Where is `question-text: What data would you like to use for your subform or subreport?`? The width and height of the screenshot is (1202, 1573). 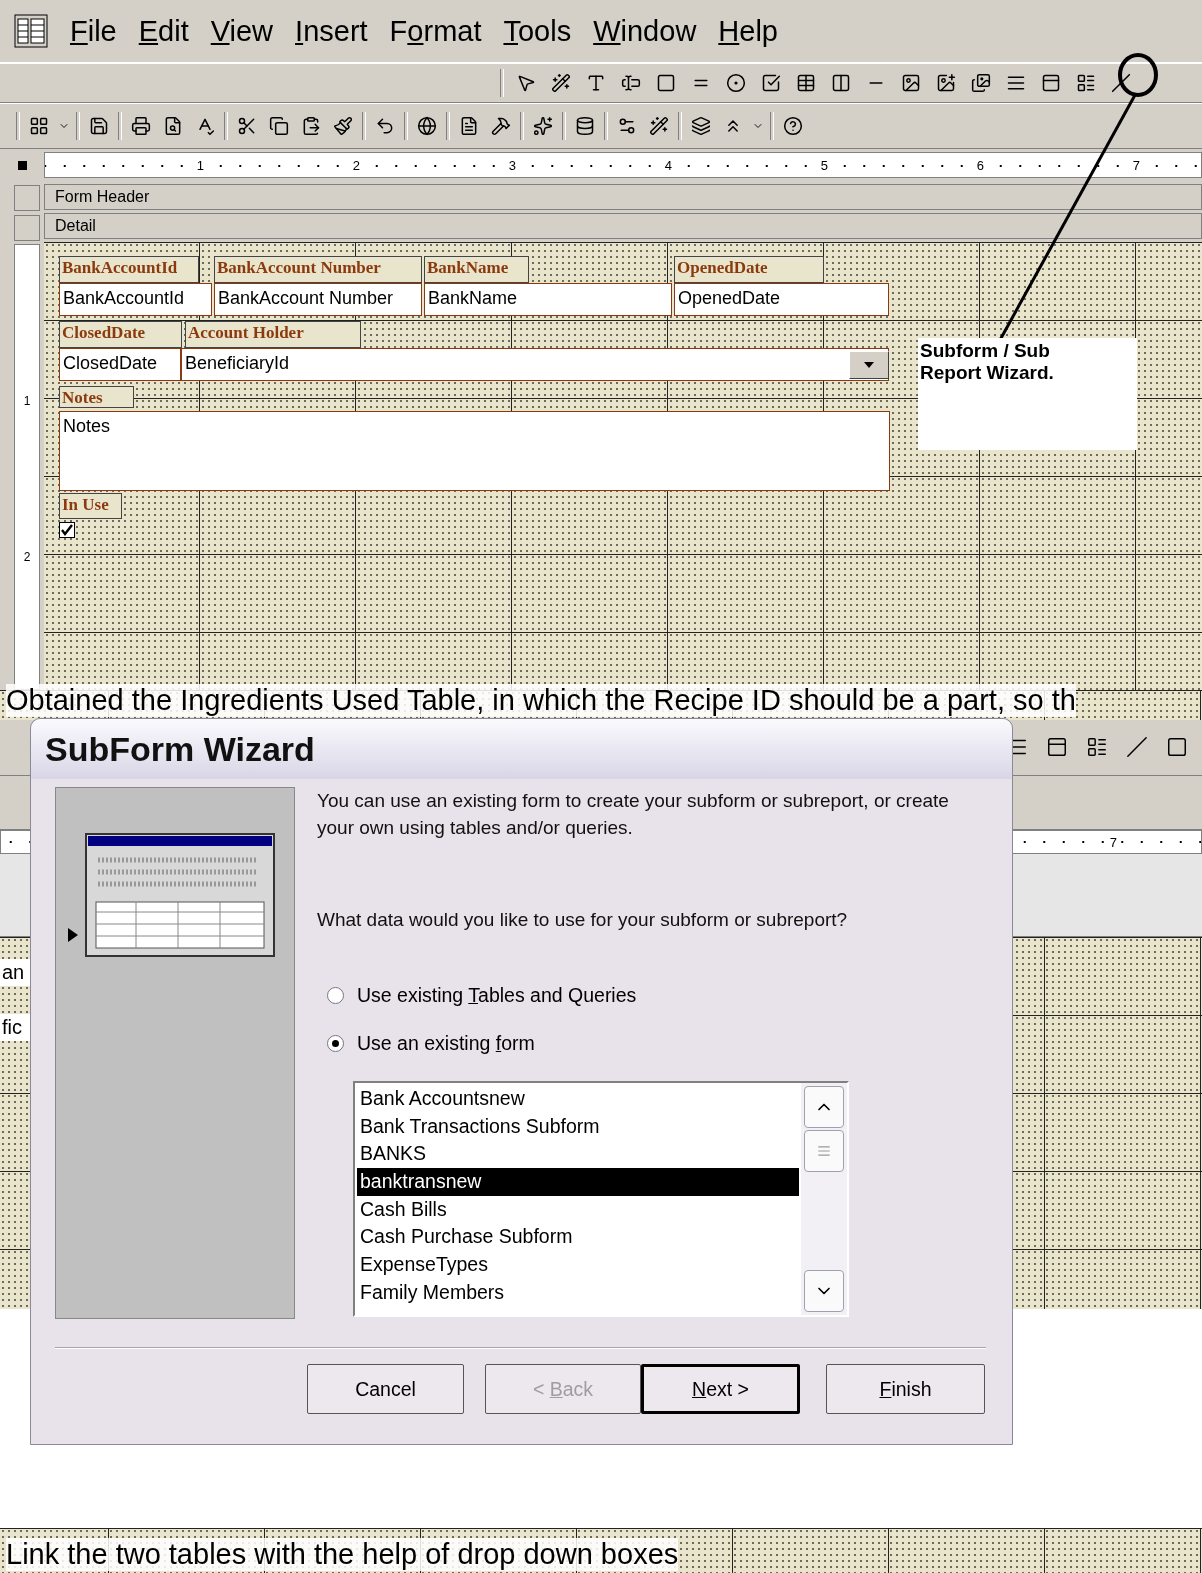
question-text: What data would you like to use for your subform or subreport? is located at coordinates (583, 920).